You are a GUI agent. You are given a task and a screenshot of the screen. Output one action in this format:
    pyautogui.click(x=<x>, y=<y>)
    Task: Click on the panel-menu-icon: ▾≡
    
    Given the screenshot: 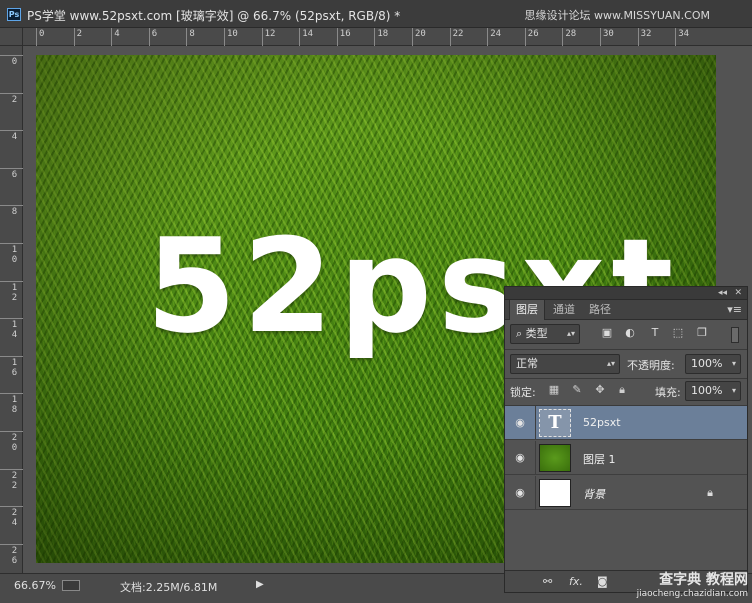 What is the action you would take?
    pyautogui.click(x=734, y=309)
    